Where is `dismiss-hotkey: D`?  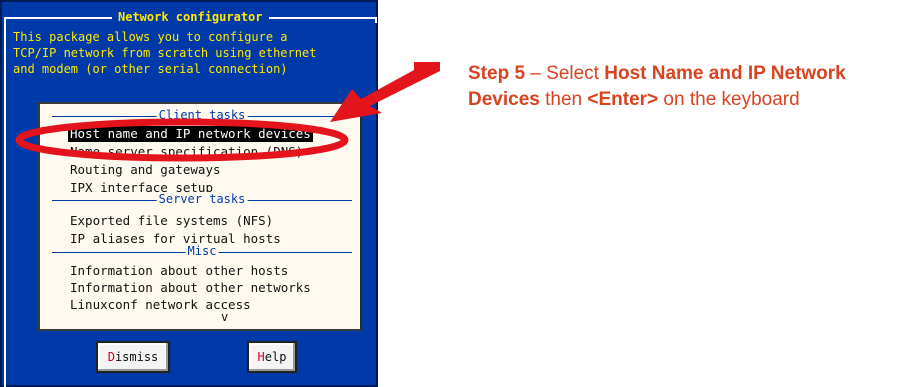
dismiss-hotkey: D is located at coordinates (111, 357).